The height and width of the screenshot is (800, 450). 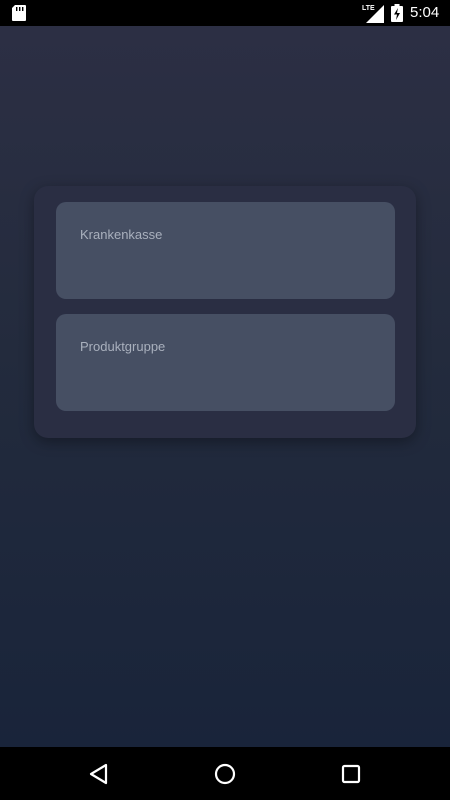 What do you see at coordinates (397, 13) in the screenshot?
I see `battery-charging-icon` at bounding box center [397, 13].